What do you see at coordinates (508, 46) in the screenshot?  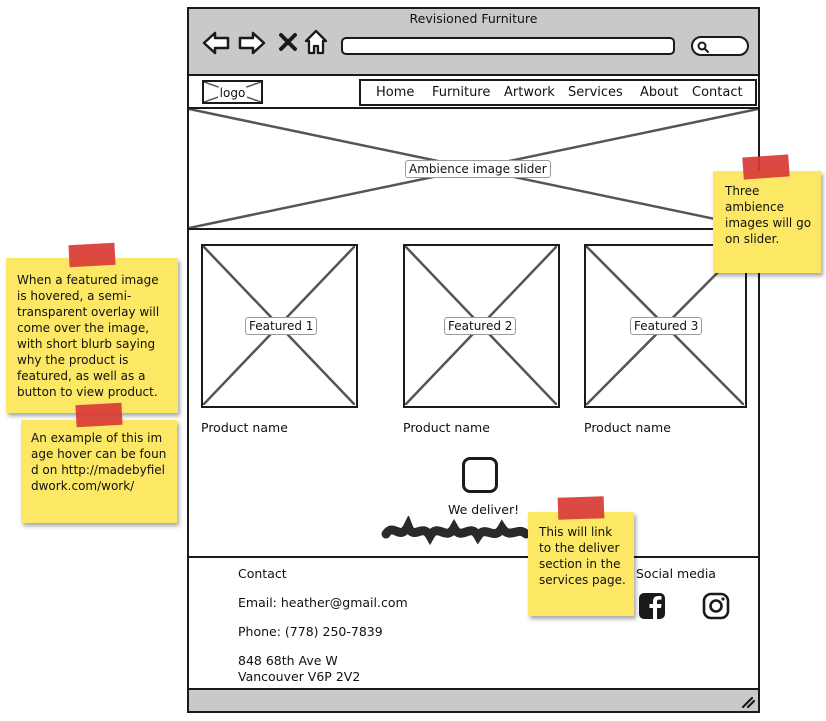 I see `address-bar` at bounding box center [508, 46].